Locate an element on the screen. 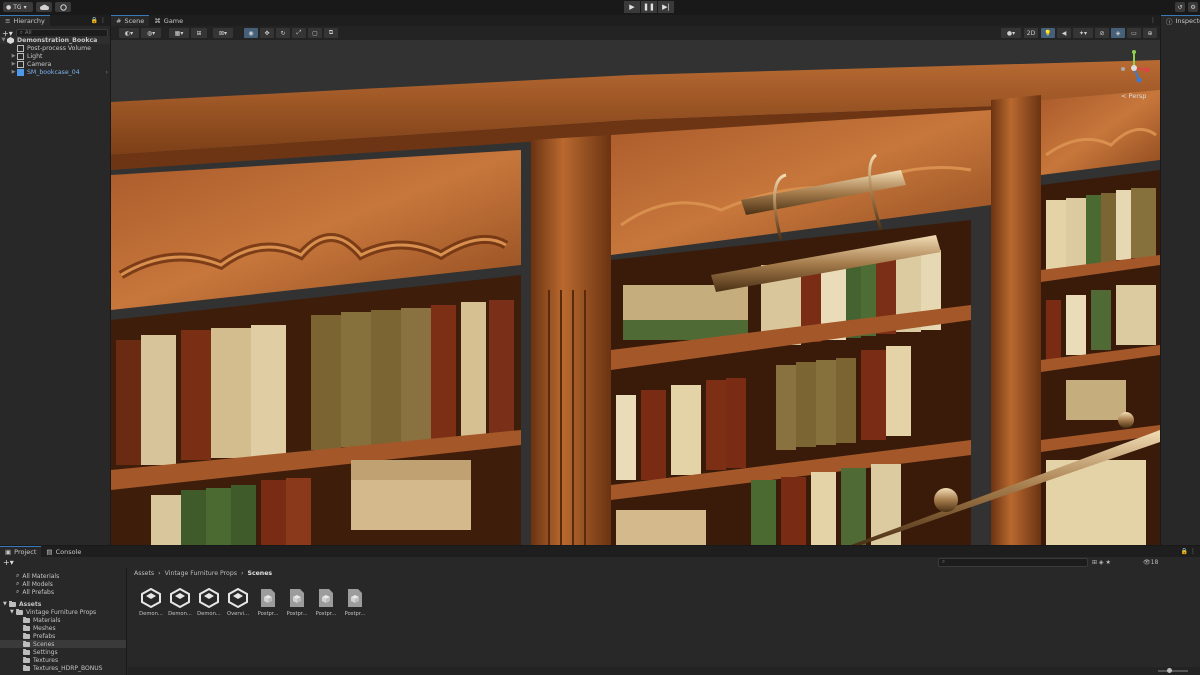 The width and height of the screenshot is (1200, 675). row-label: SM_bookcase_04 is located at coordinates (53, 72).